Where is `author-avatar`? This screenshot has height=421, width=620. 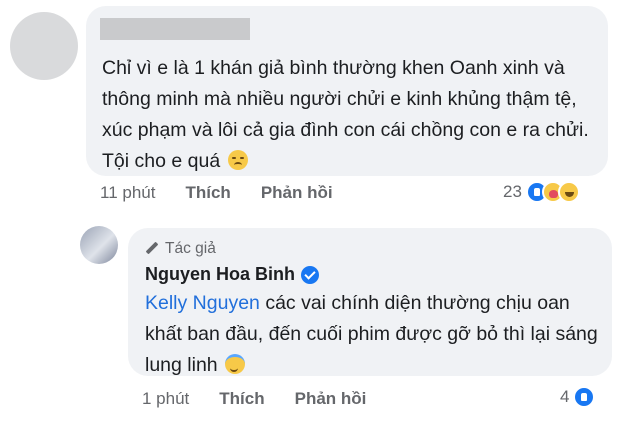 author-avatar is located at coordinates (99, 245).